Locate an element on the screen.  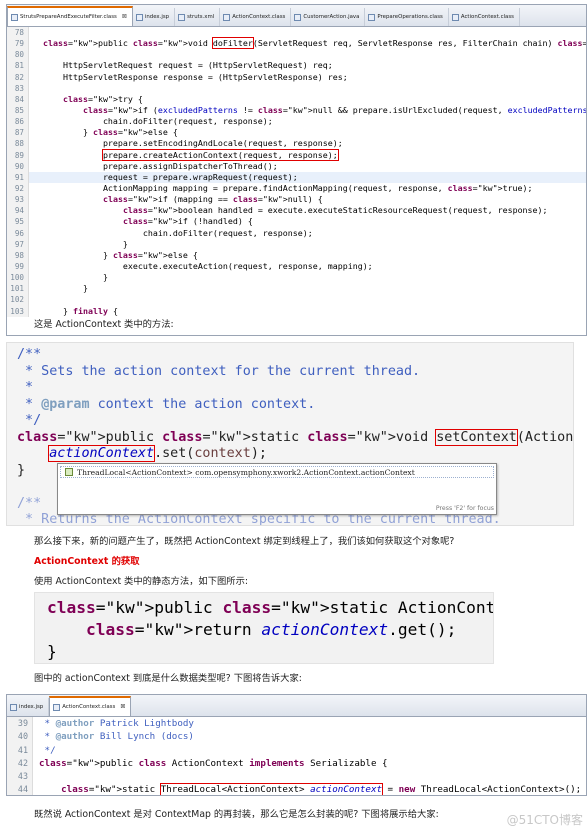
code-line: 41 */ is located at coordinates (296, 750).